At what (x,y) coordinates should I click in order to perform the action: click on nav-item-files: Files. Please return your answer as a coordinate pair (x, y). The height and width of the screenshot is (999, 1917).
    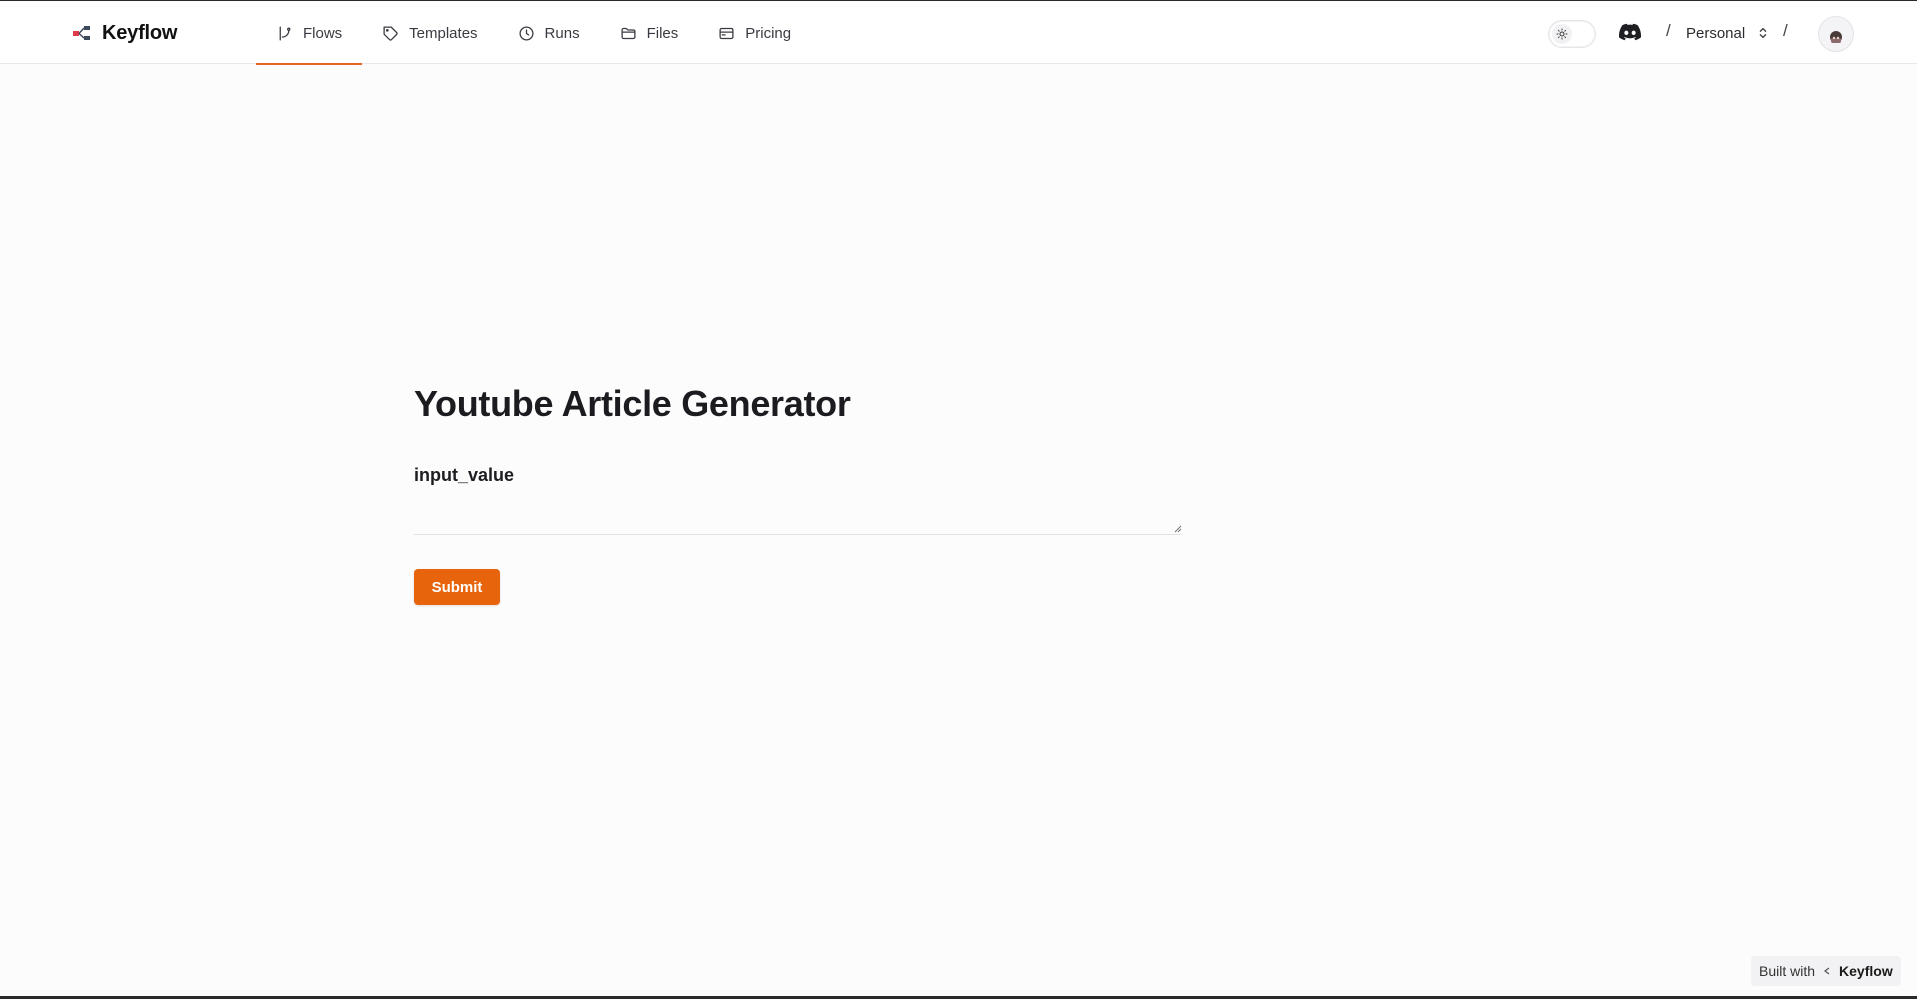
    Looking at the image, I should click on (649, 33).